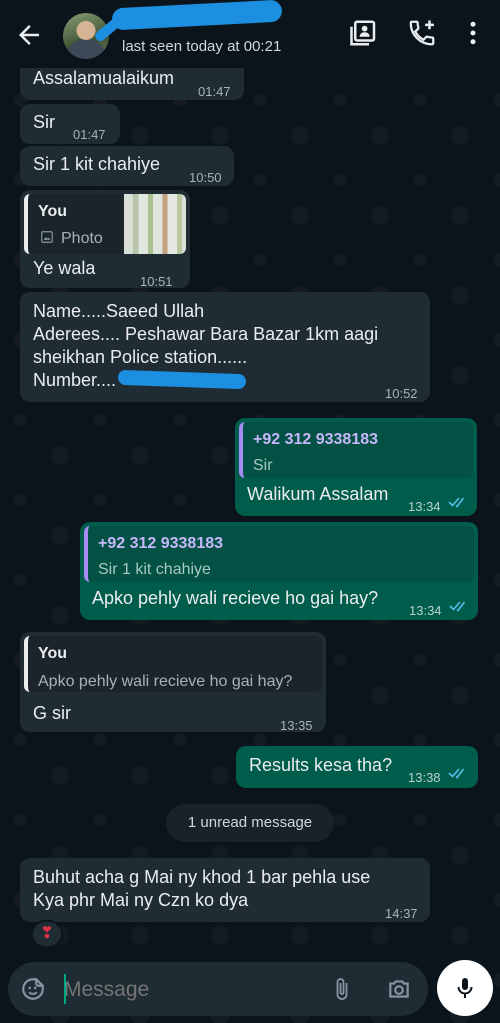 The width and height of the screenshot is (500, 1023). Describe the element at coordinates (70, 124) in the screenshot. I see `message-bubble: Sir 01:47` at that location.